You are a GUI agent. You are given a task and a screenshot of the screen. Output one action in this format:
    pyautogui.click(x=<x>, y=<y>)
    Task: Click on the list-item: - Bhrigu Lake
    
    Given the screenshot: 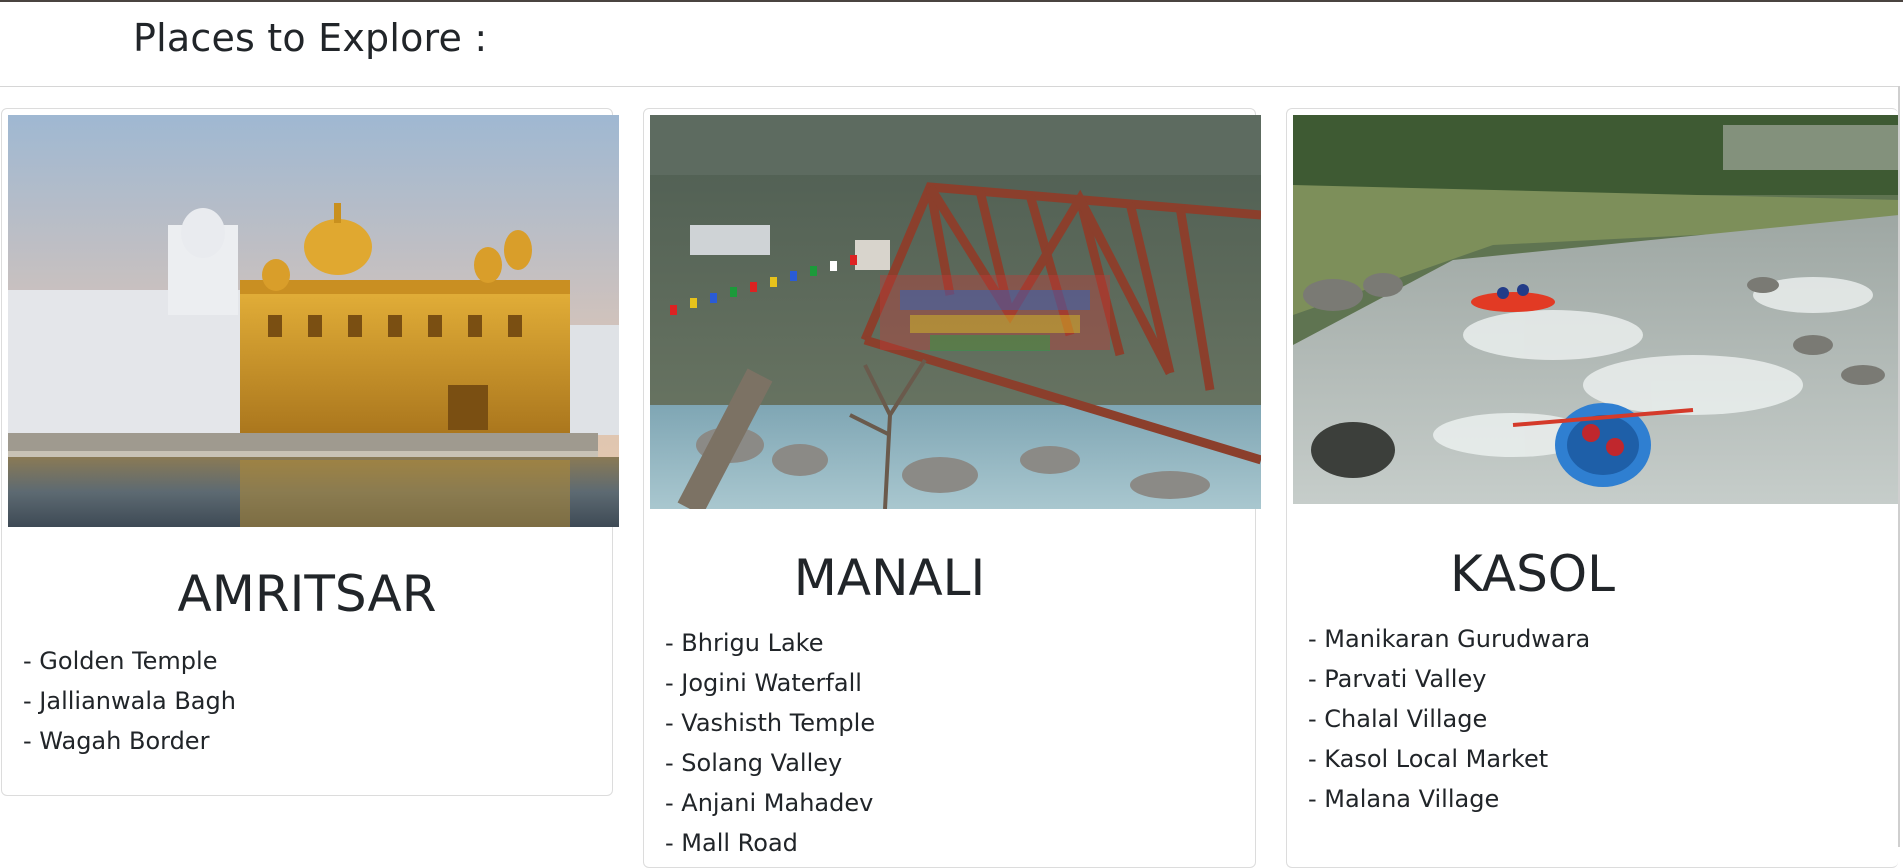 What is the action you would take?
    pyautogui.click(x=744, y=643)
    